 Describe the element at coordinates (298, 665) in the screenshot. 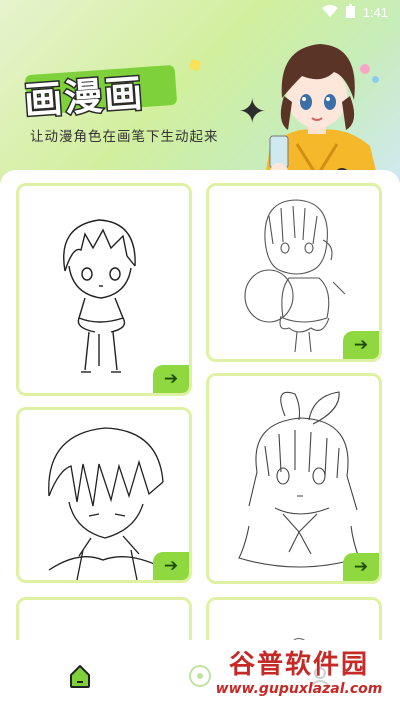

I see `watermark-title: 谷普软件园` at that location.